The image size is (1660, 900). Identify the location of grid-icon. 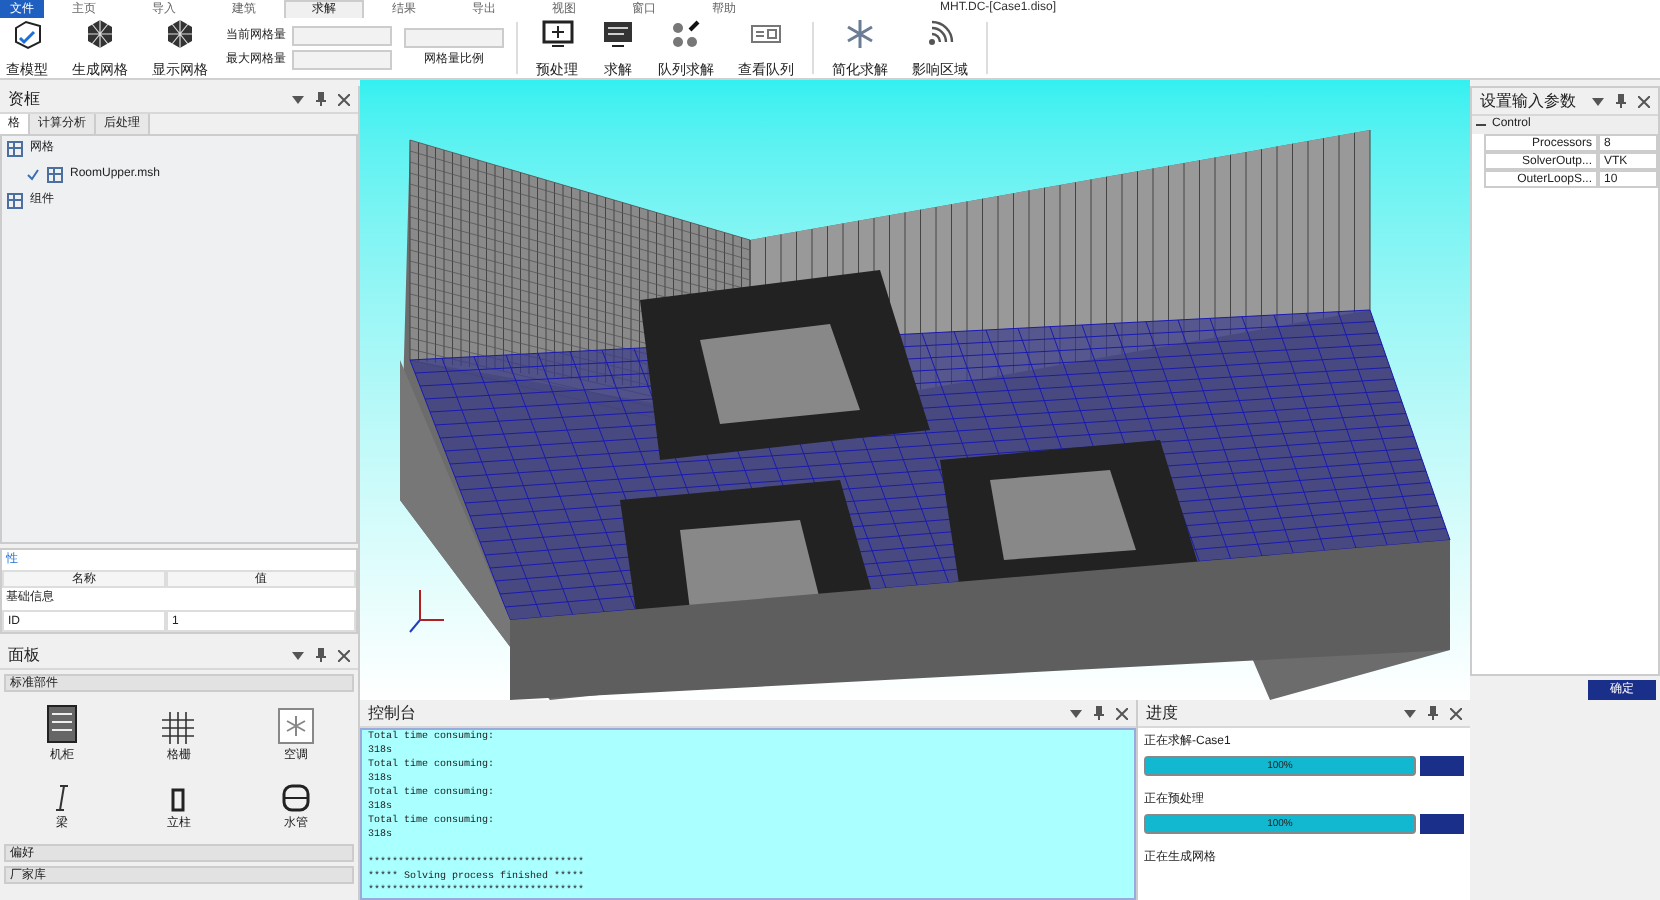
(178, 728).